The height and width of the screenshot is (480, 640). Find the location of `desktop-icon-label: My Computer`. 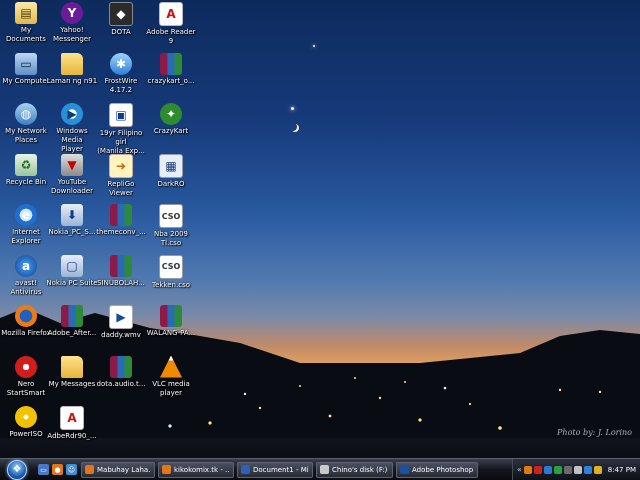

desktop-icon-label: My Computer is located at coordinates (26, 80).